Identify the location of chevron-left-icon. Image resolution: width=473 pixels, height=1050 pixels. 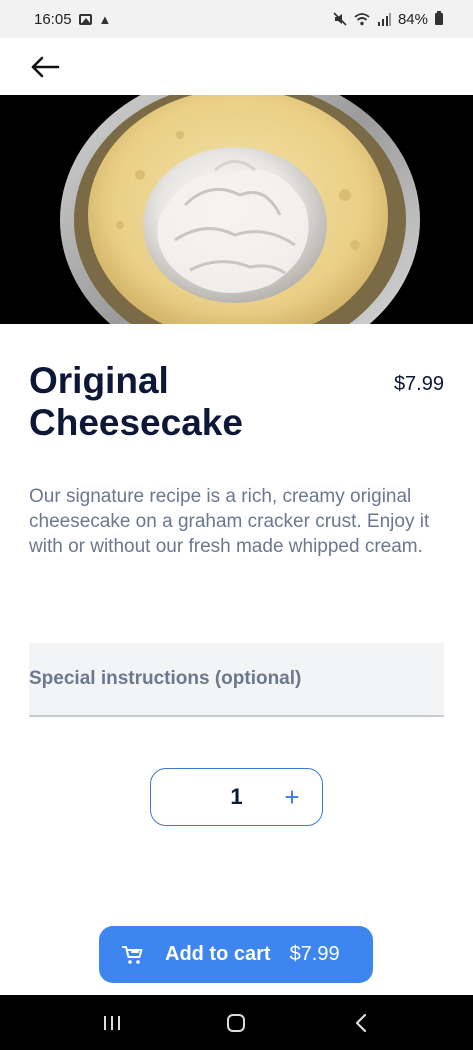
(360, 1022).